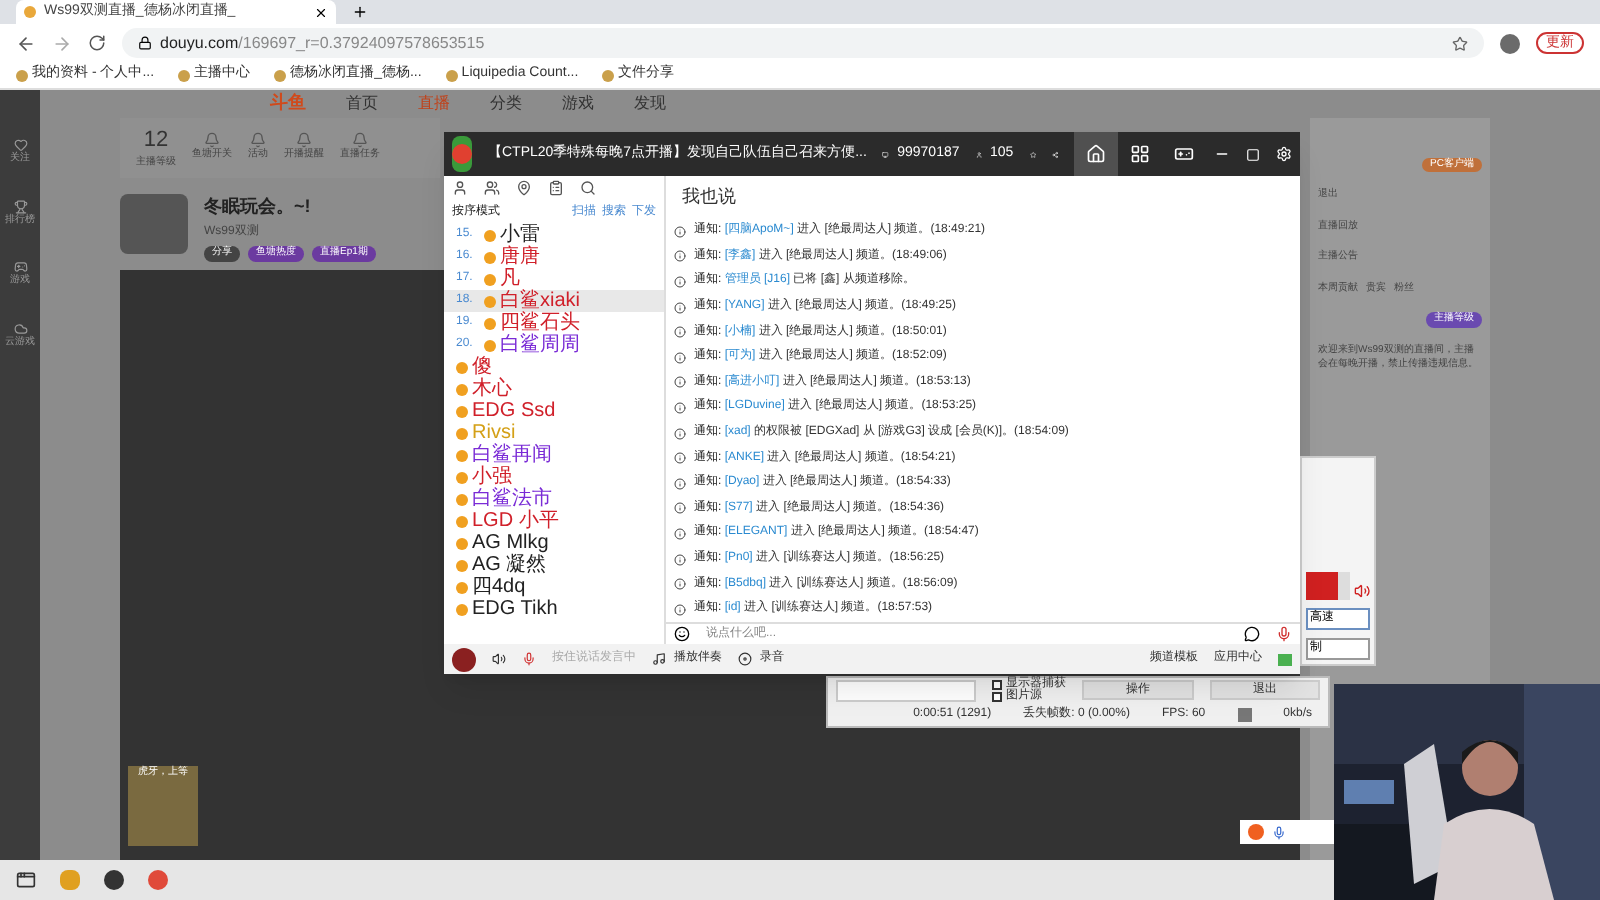 The image size is (1600, 900). What do you see at coordinates (1252, 634) in the screenshot?
I see `chat-bubble-icon` at bounding box center [1252, 634].